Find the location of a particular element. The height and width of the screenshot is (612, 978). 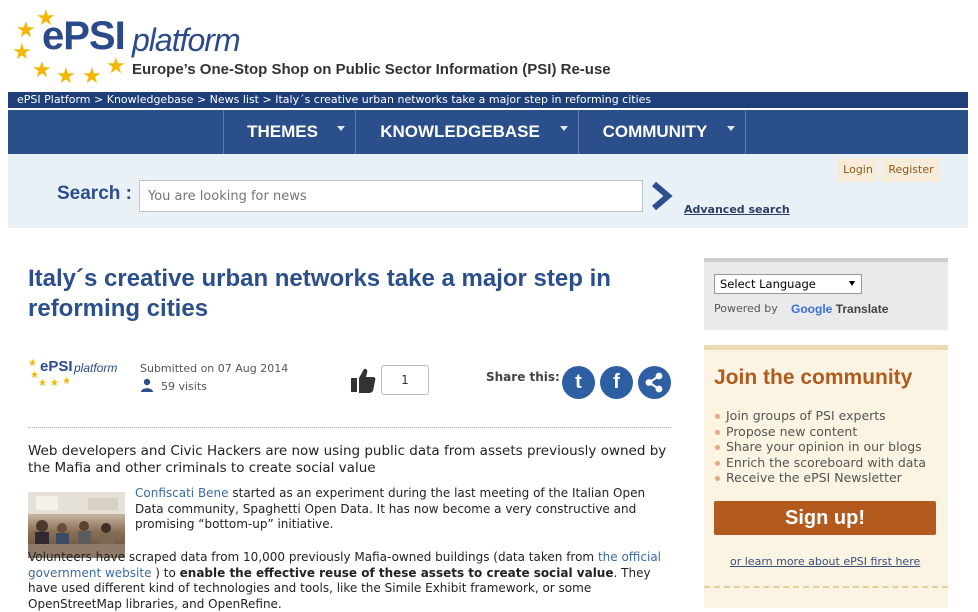

facebook-share-button: f is located at coordinates (616, 382).